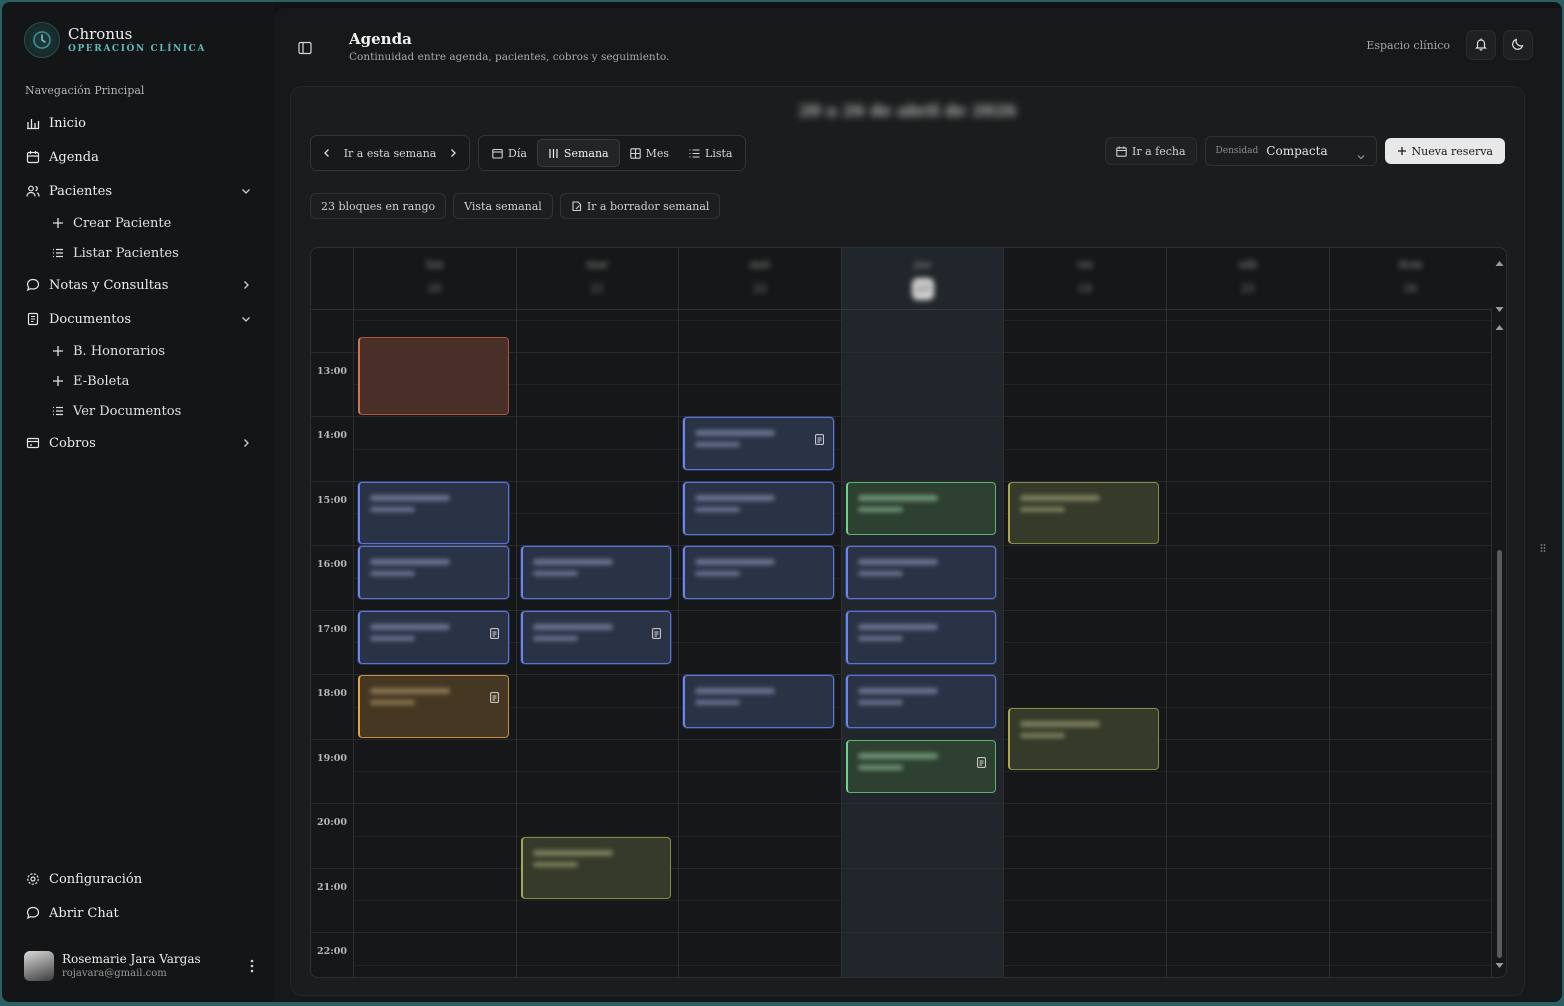  I want to click on day-header: jue 23, so click(922, 279).